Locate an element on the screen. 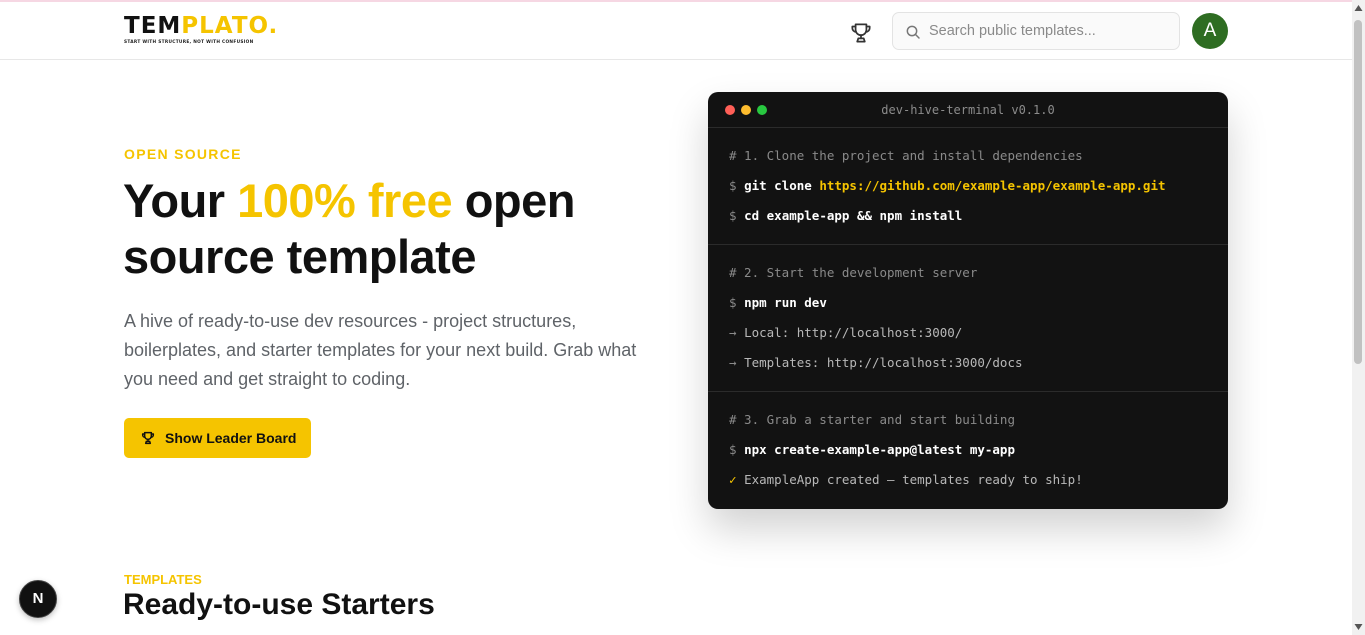 This screenshot has width=1365, height=635. hero-eyebrow: OPEN SOURCE is located at coordinates (183, 154).